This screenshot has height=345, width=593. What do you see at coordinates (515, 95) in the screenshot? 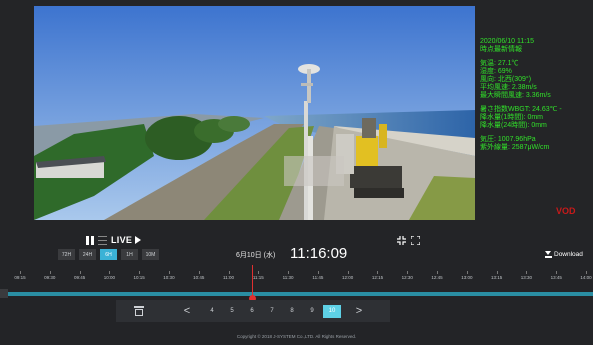
I see `max-wind-speed-reading: 最大瞬間風速: 3.36m/s` at bounding box center [515, 95].